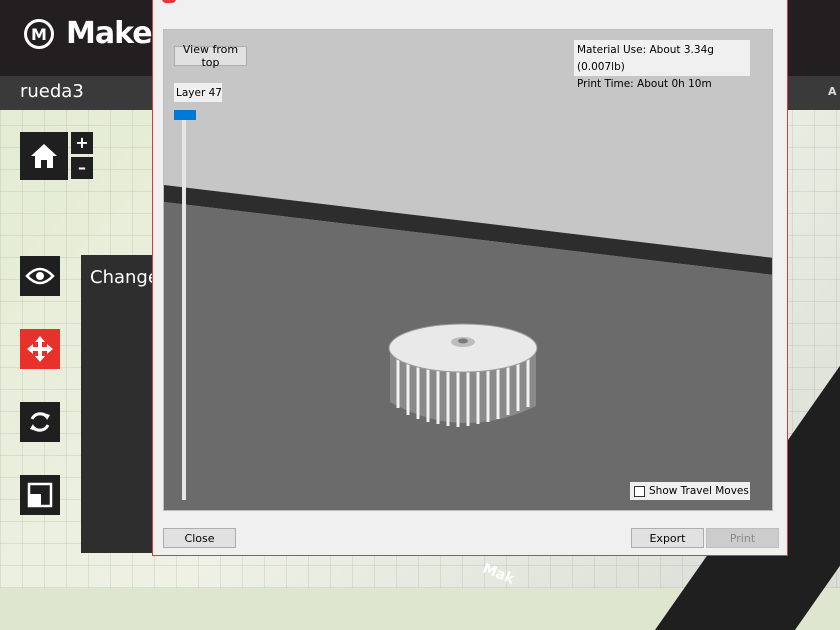 The height and width of the screenshot is (630, 840). I want to click on zoom-out-button: –, so click(82, 168).